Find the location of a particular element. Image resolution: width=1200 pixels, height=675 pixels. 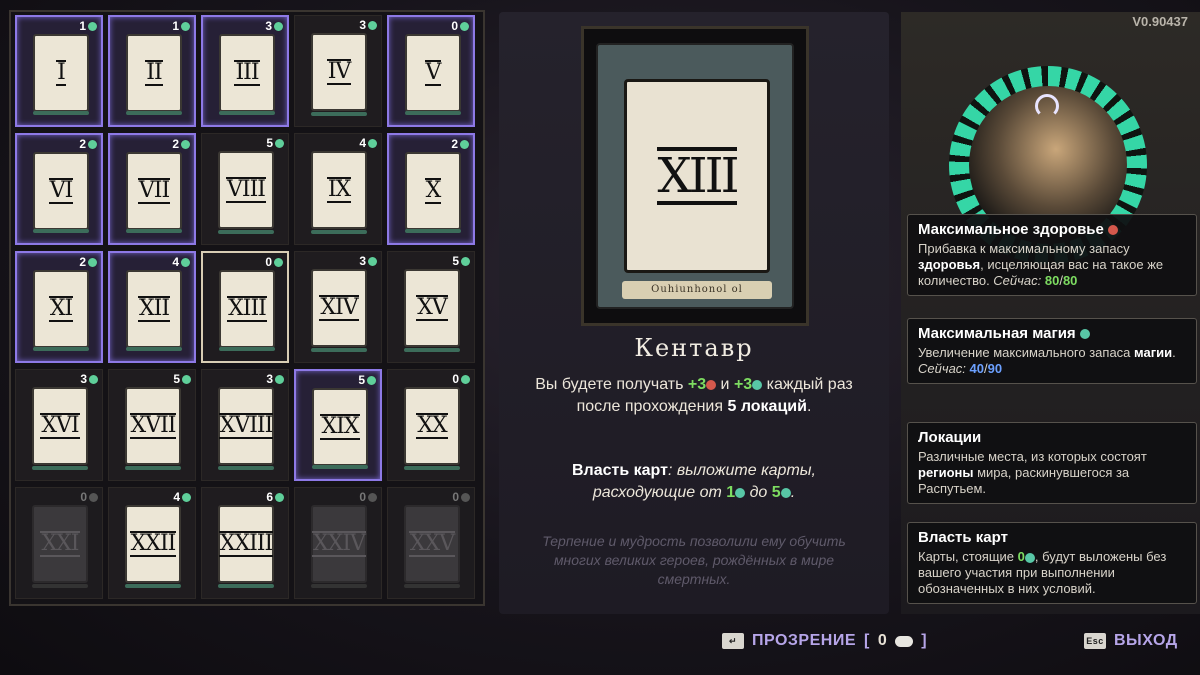

card-numeral: XXIII is located at coordinates (245, 544).